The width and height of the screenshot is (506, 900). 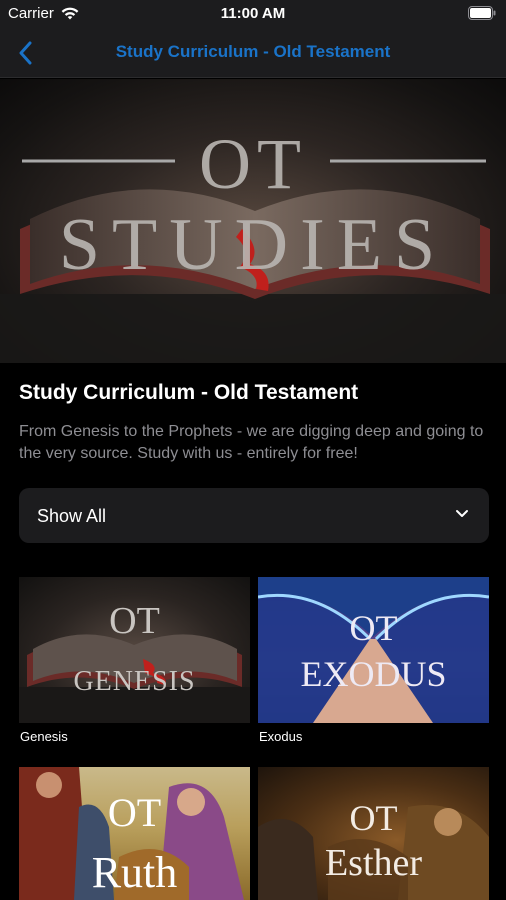 I want to click on study-card-label: Genesis, so click(x=44, y=736).